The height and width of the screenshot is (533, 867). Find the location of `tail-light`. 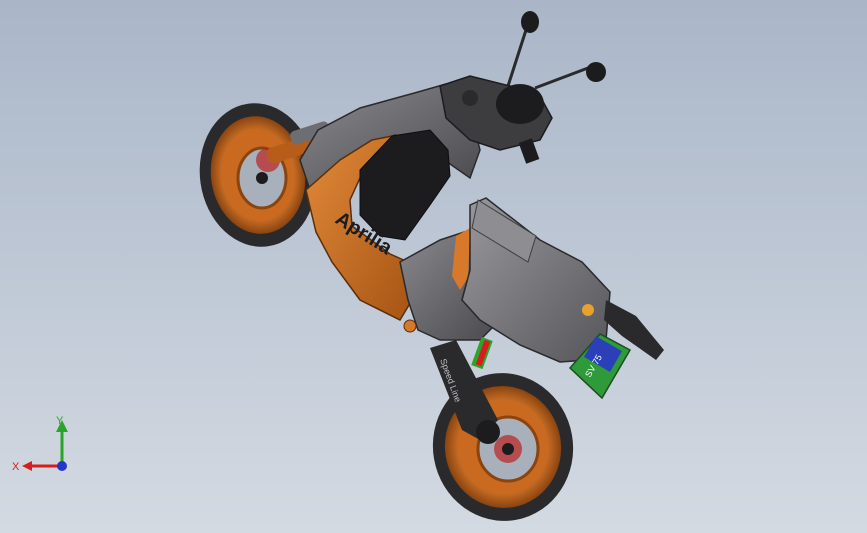

tail-light is located at coordinates (588, 310).